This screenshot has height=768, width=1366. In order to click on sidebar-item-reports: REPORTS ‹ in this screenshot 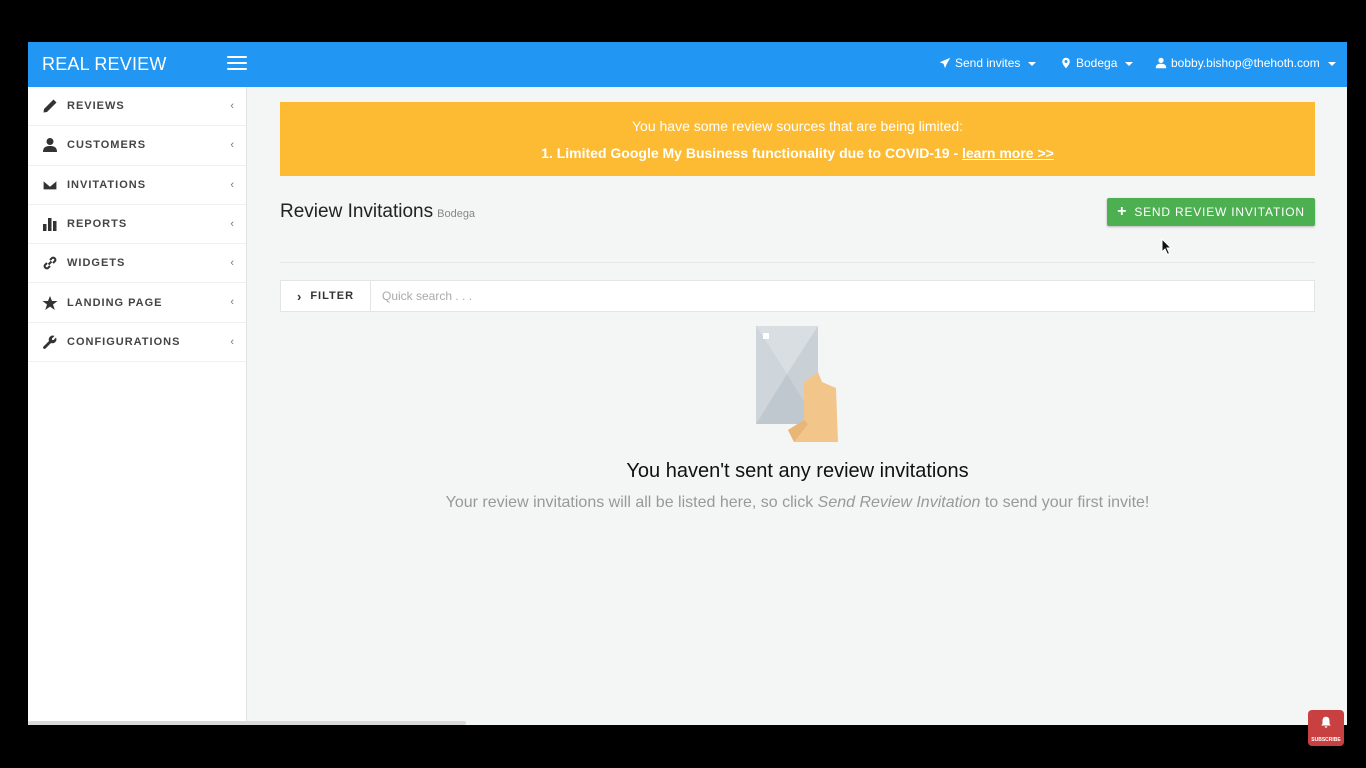, I will do `click(137, 225)`.